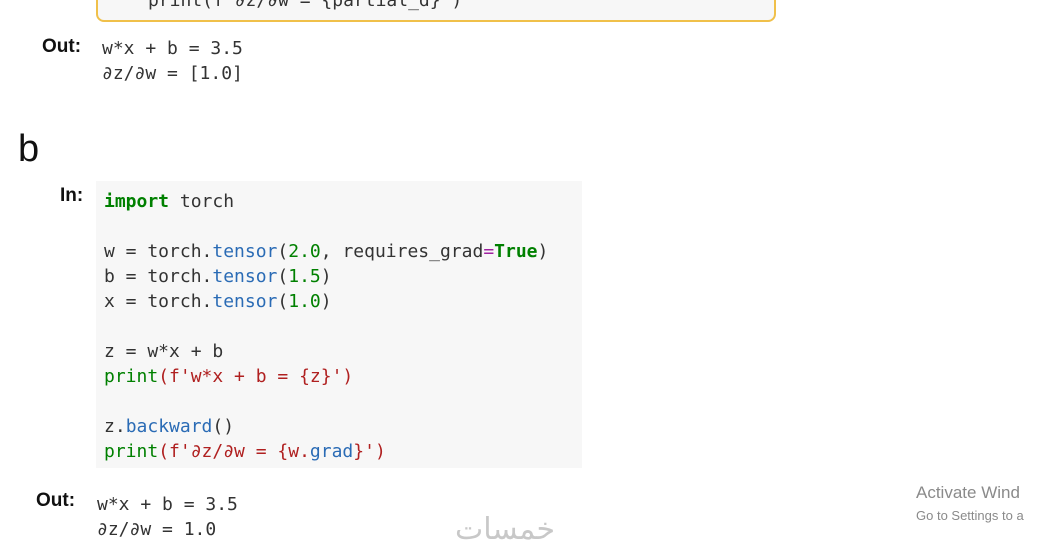  I want to click on output-label-a: Out:, so click(62, 46).